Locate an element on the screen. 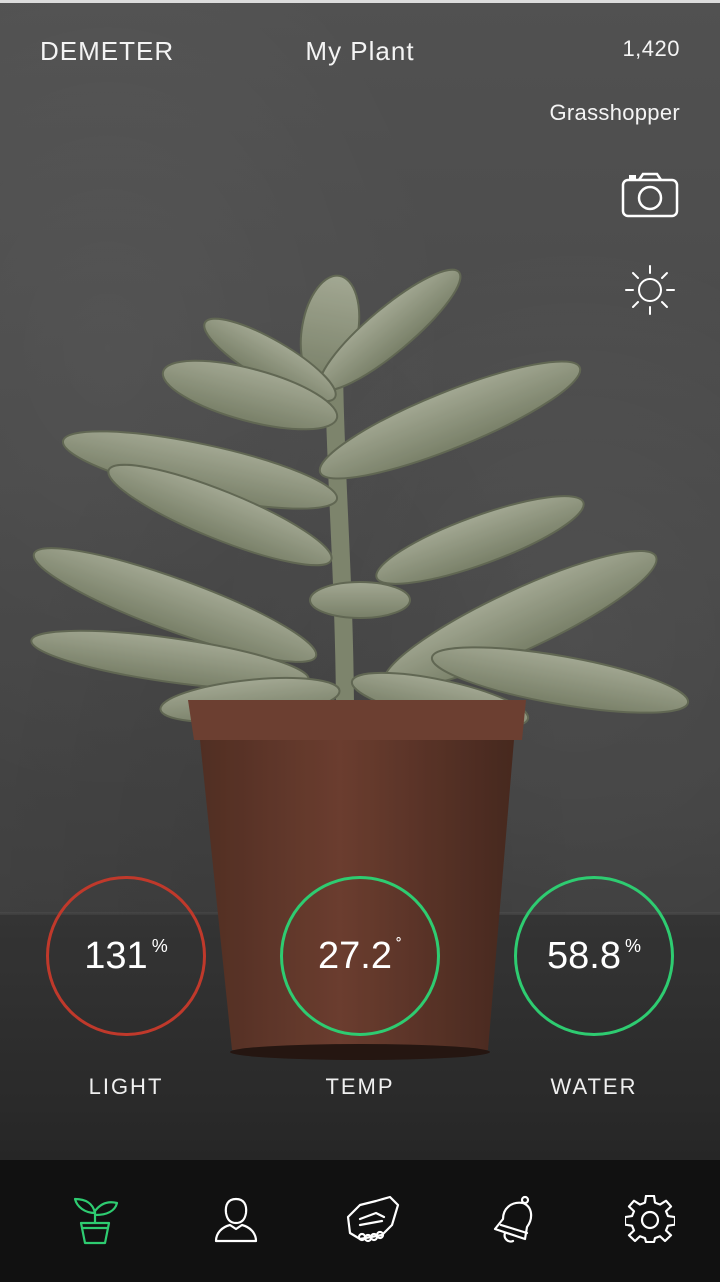  plant-icon is located at coordinates (96, 1221).